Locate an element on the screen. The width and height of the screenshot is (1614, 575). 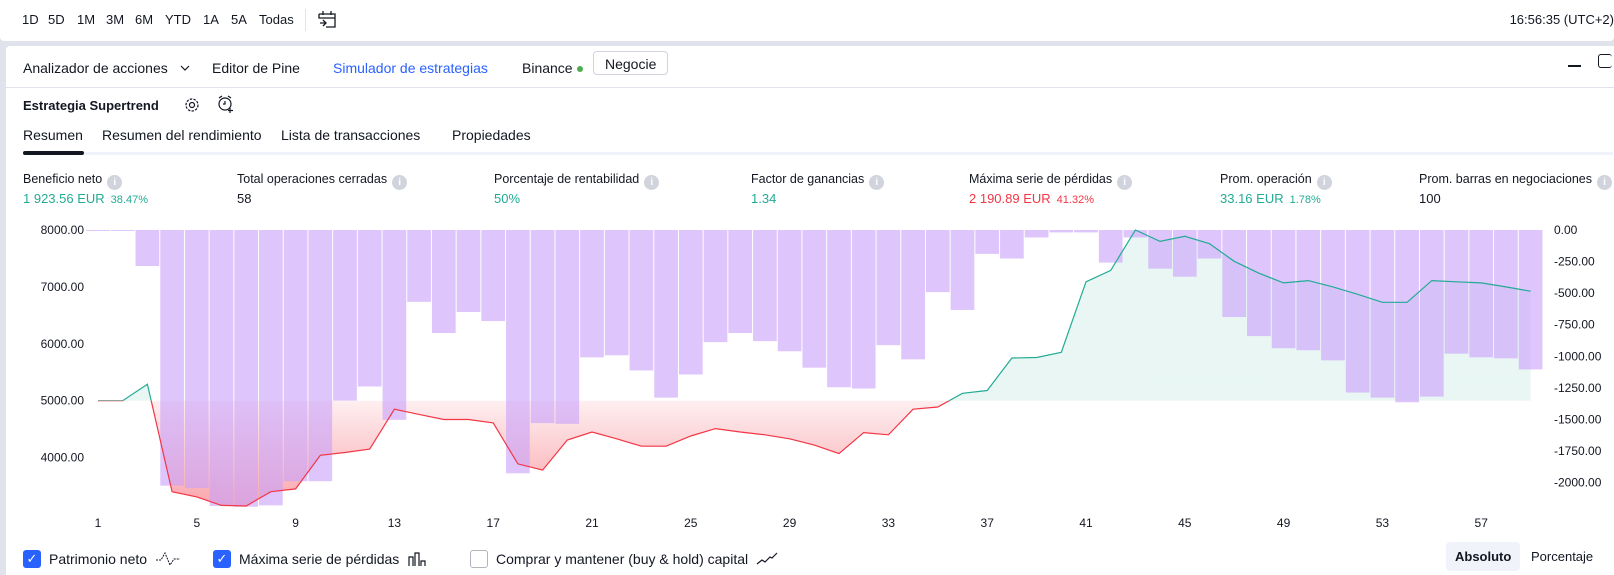
timeframe-1a: 1A is located at coordinates (211, 19).